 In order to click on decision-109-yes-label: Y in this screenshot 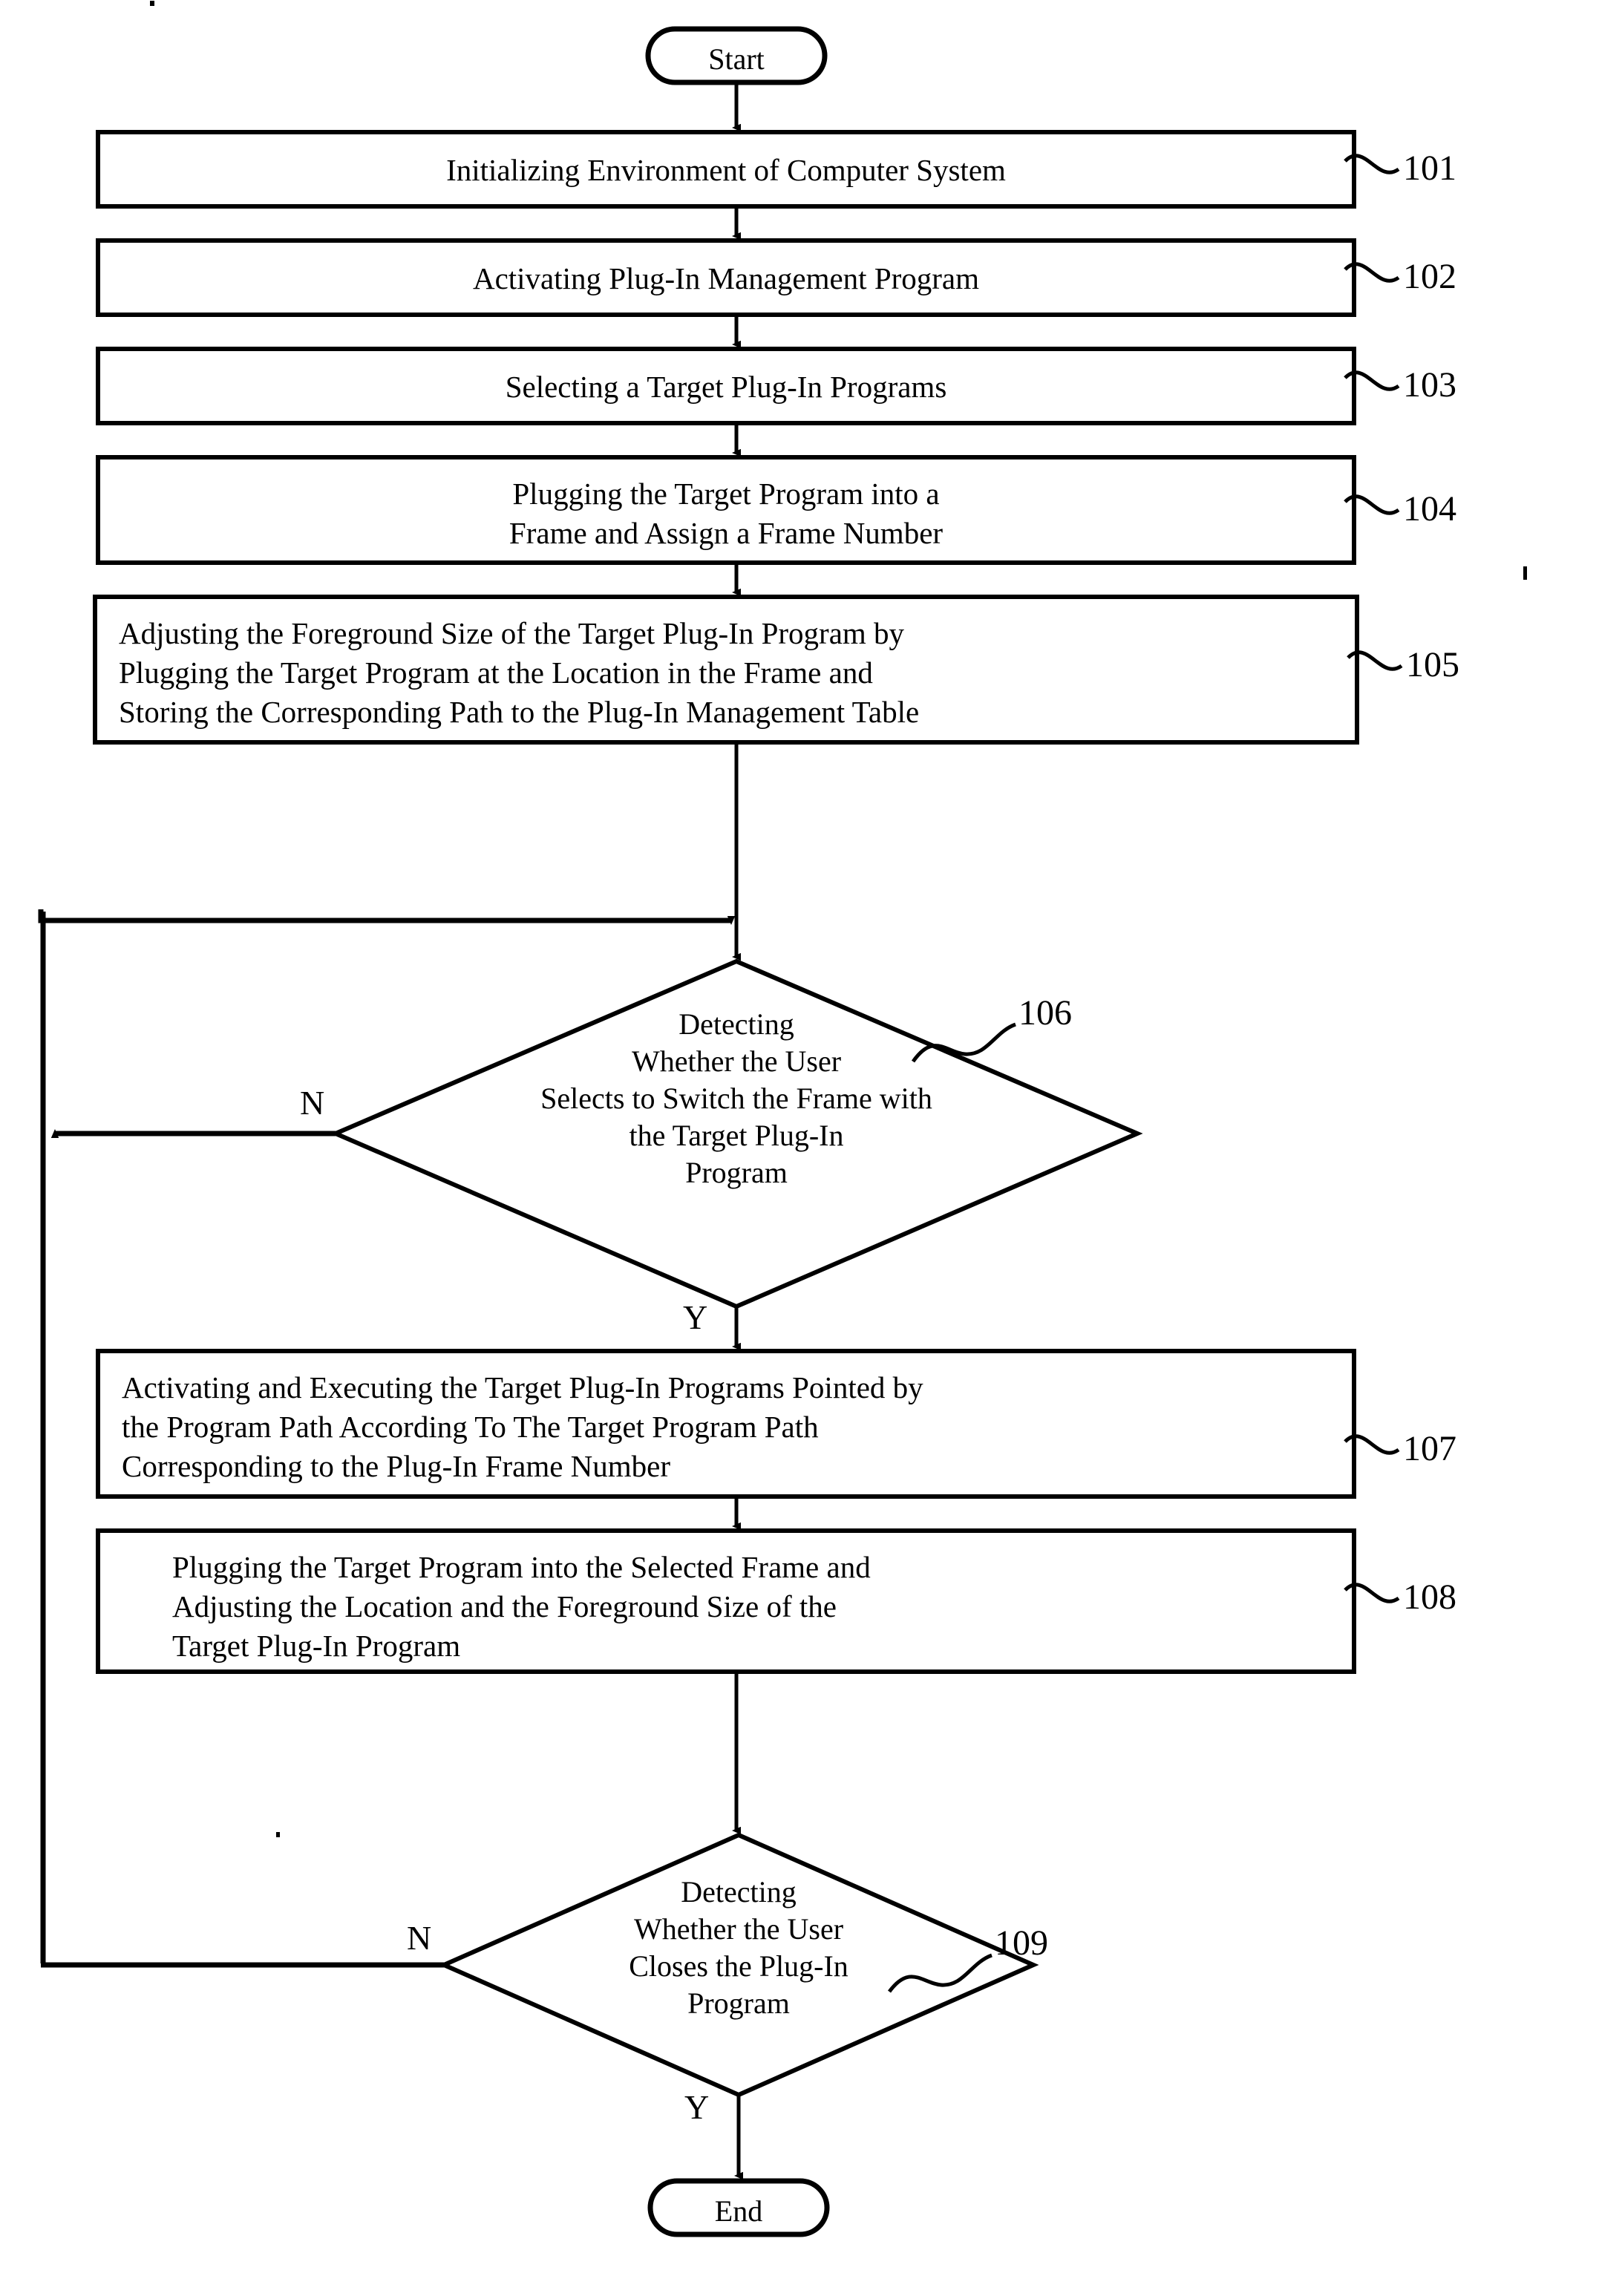, I will do `click(697, 2107)`.